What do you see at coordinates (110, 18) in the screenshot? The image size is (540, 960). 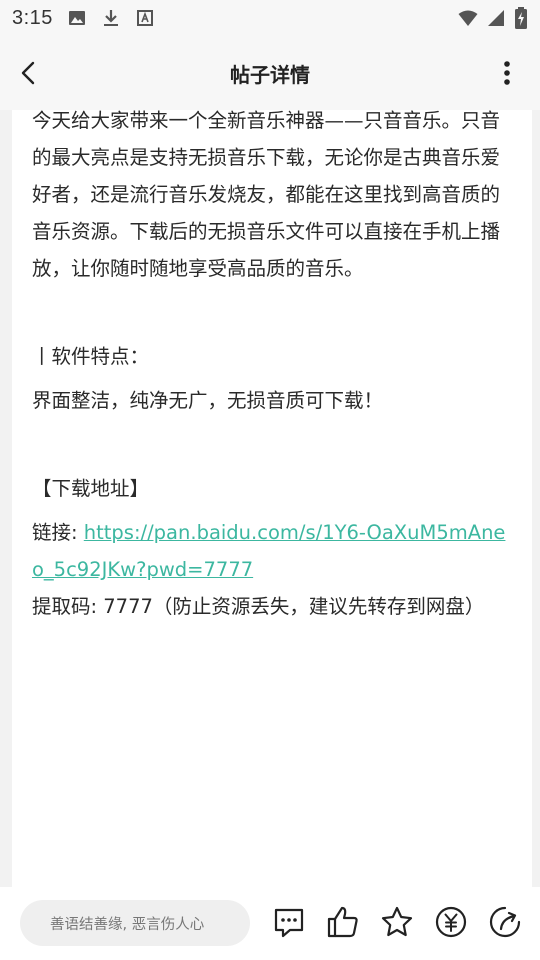 I see `download-icon` at bounding box center [110, 18].